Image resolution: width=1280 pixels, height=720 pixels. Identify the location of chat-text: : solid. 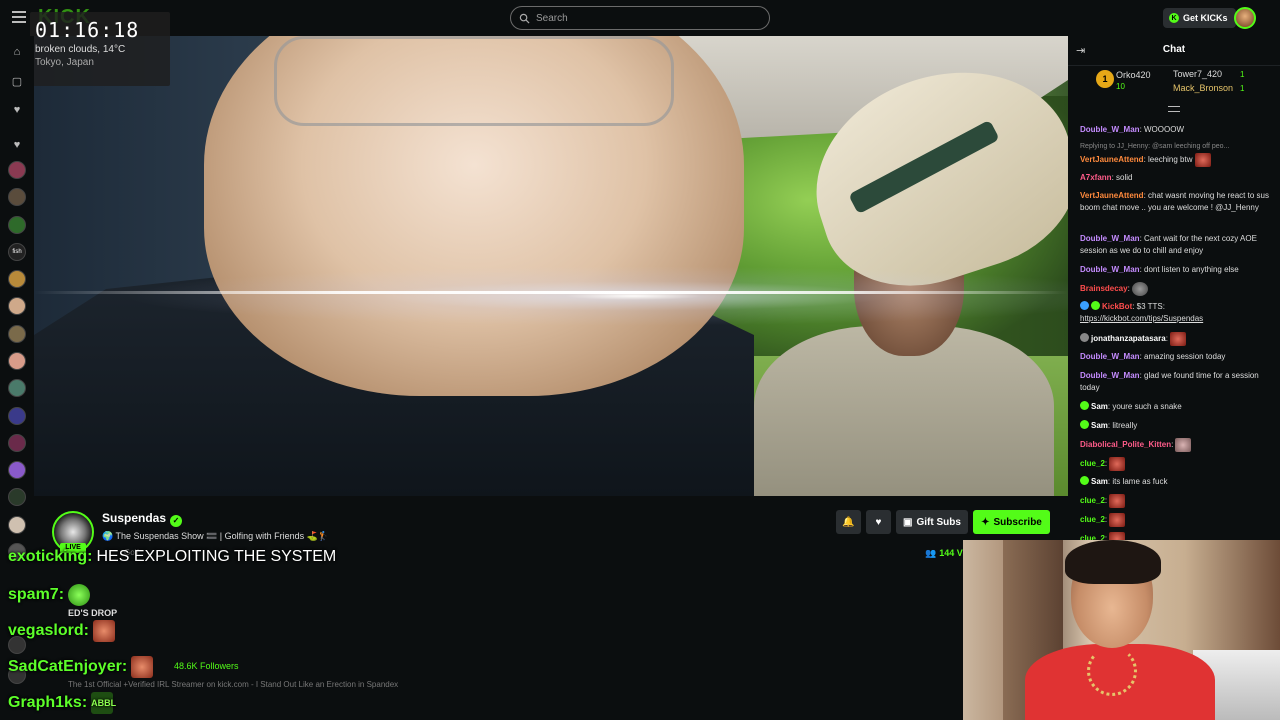
(1122, 177).